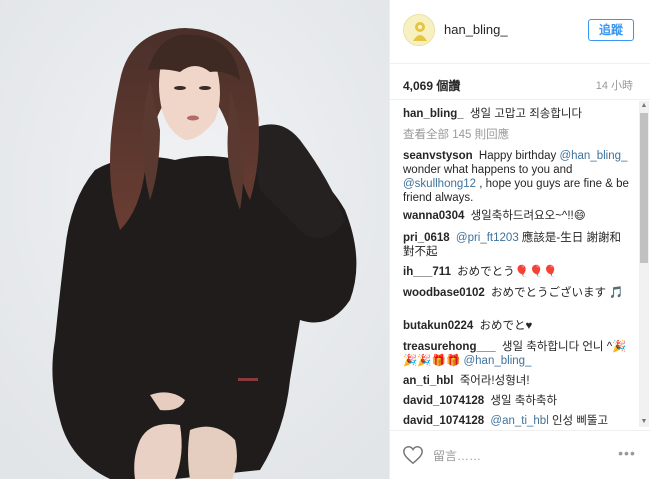 The width and height of the screenshot is (650, 479). I want to click on comment-text: wonder what happens to you and, so click(488, 170).